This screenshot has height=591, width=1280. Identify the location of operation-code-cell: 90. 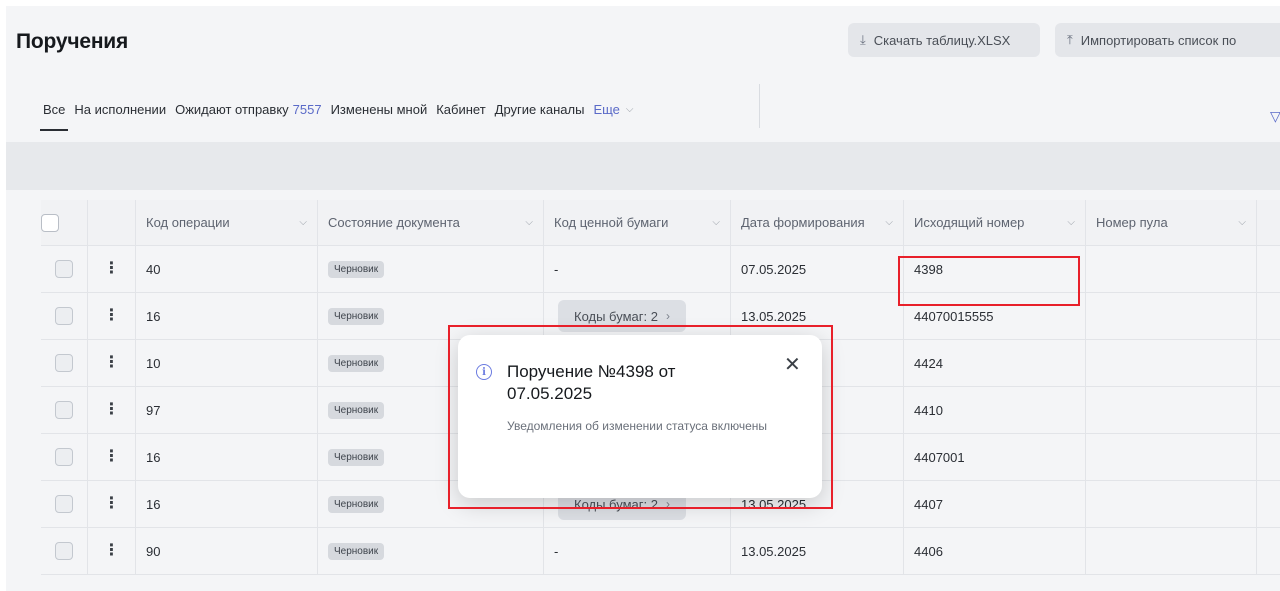
(227, 551).